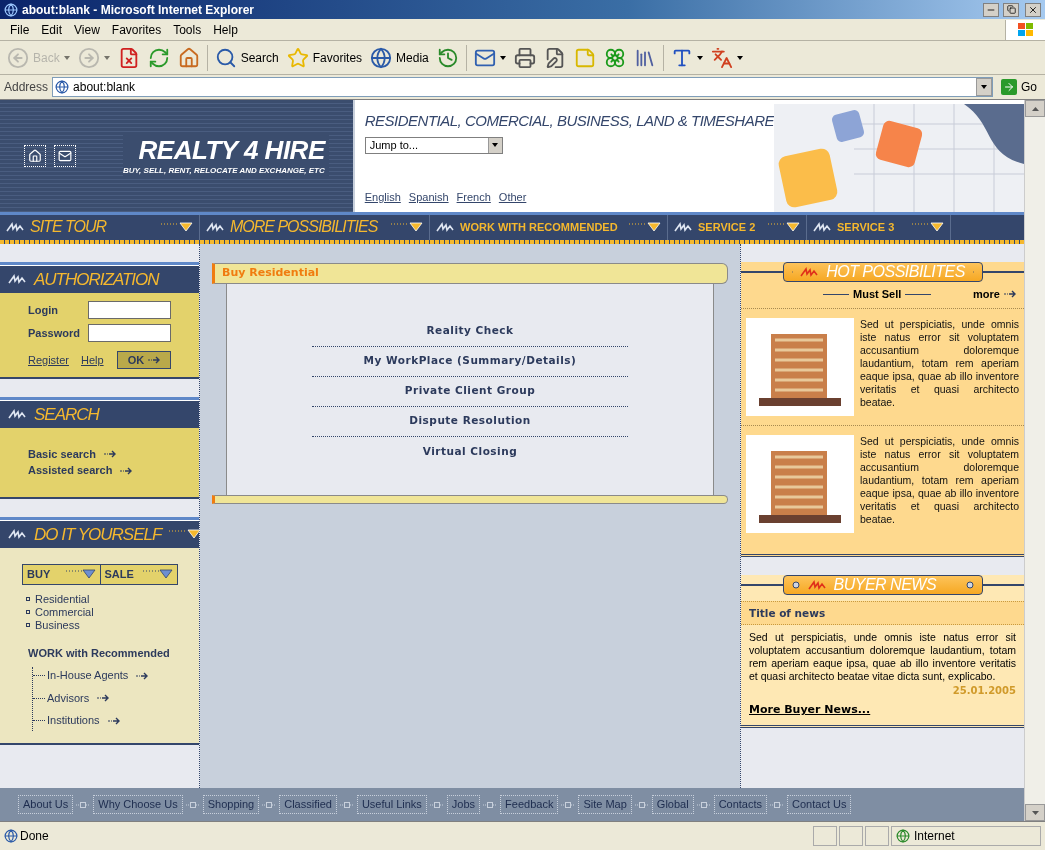 This screenshot has height=850, width=1045. What do you see at coordinates (87, 29) in the screenshot?
I see `menu-item: View` at bounding box center [87, 29].